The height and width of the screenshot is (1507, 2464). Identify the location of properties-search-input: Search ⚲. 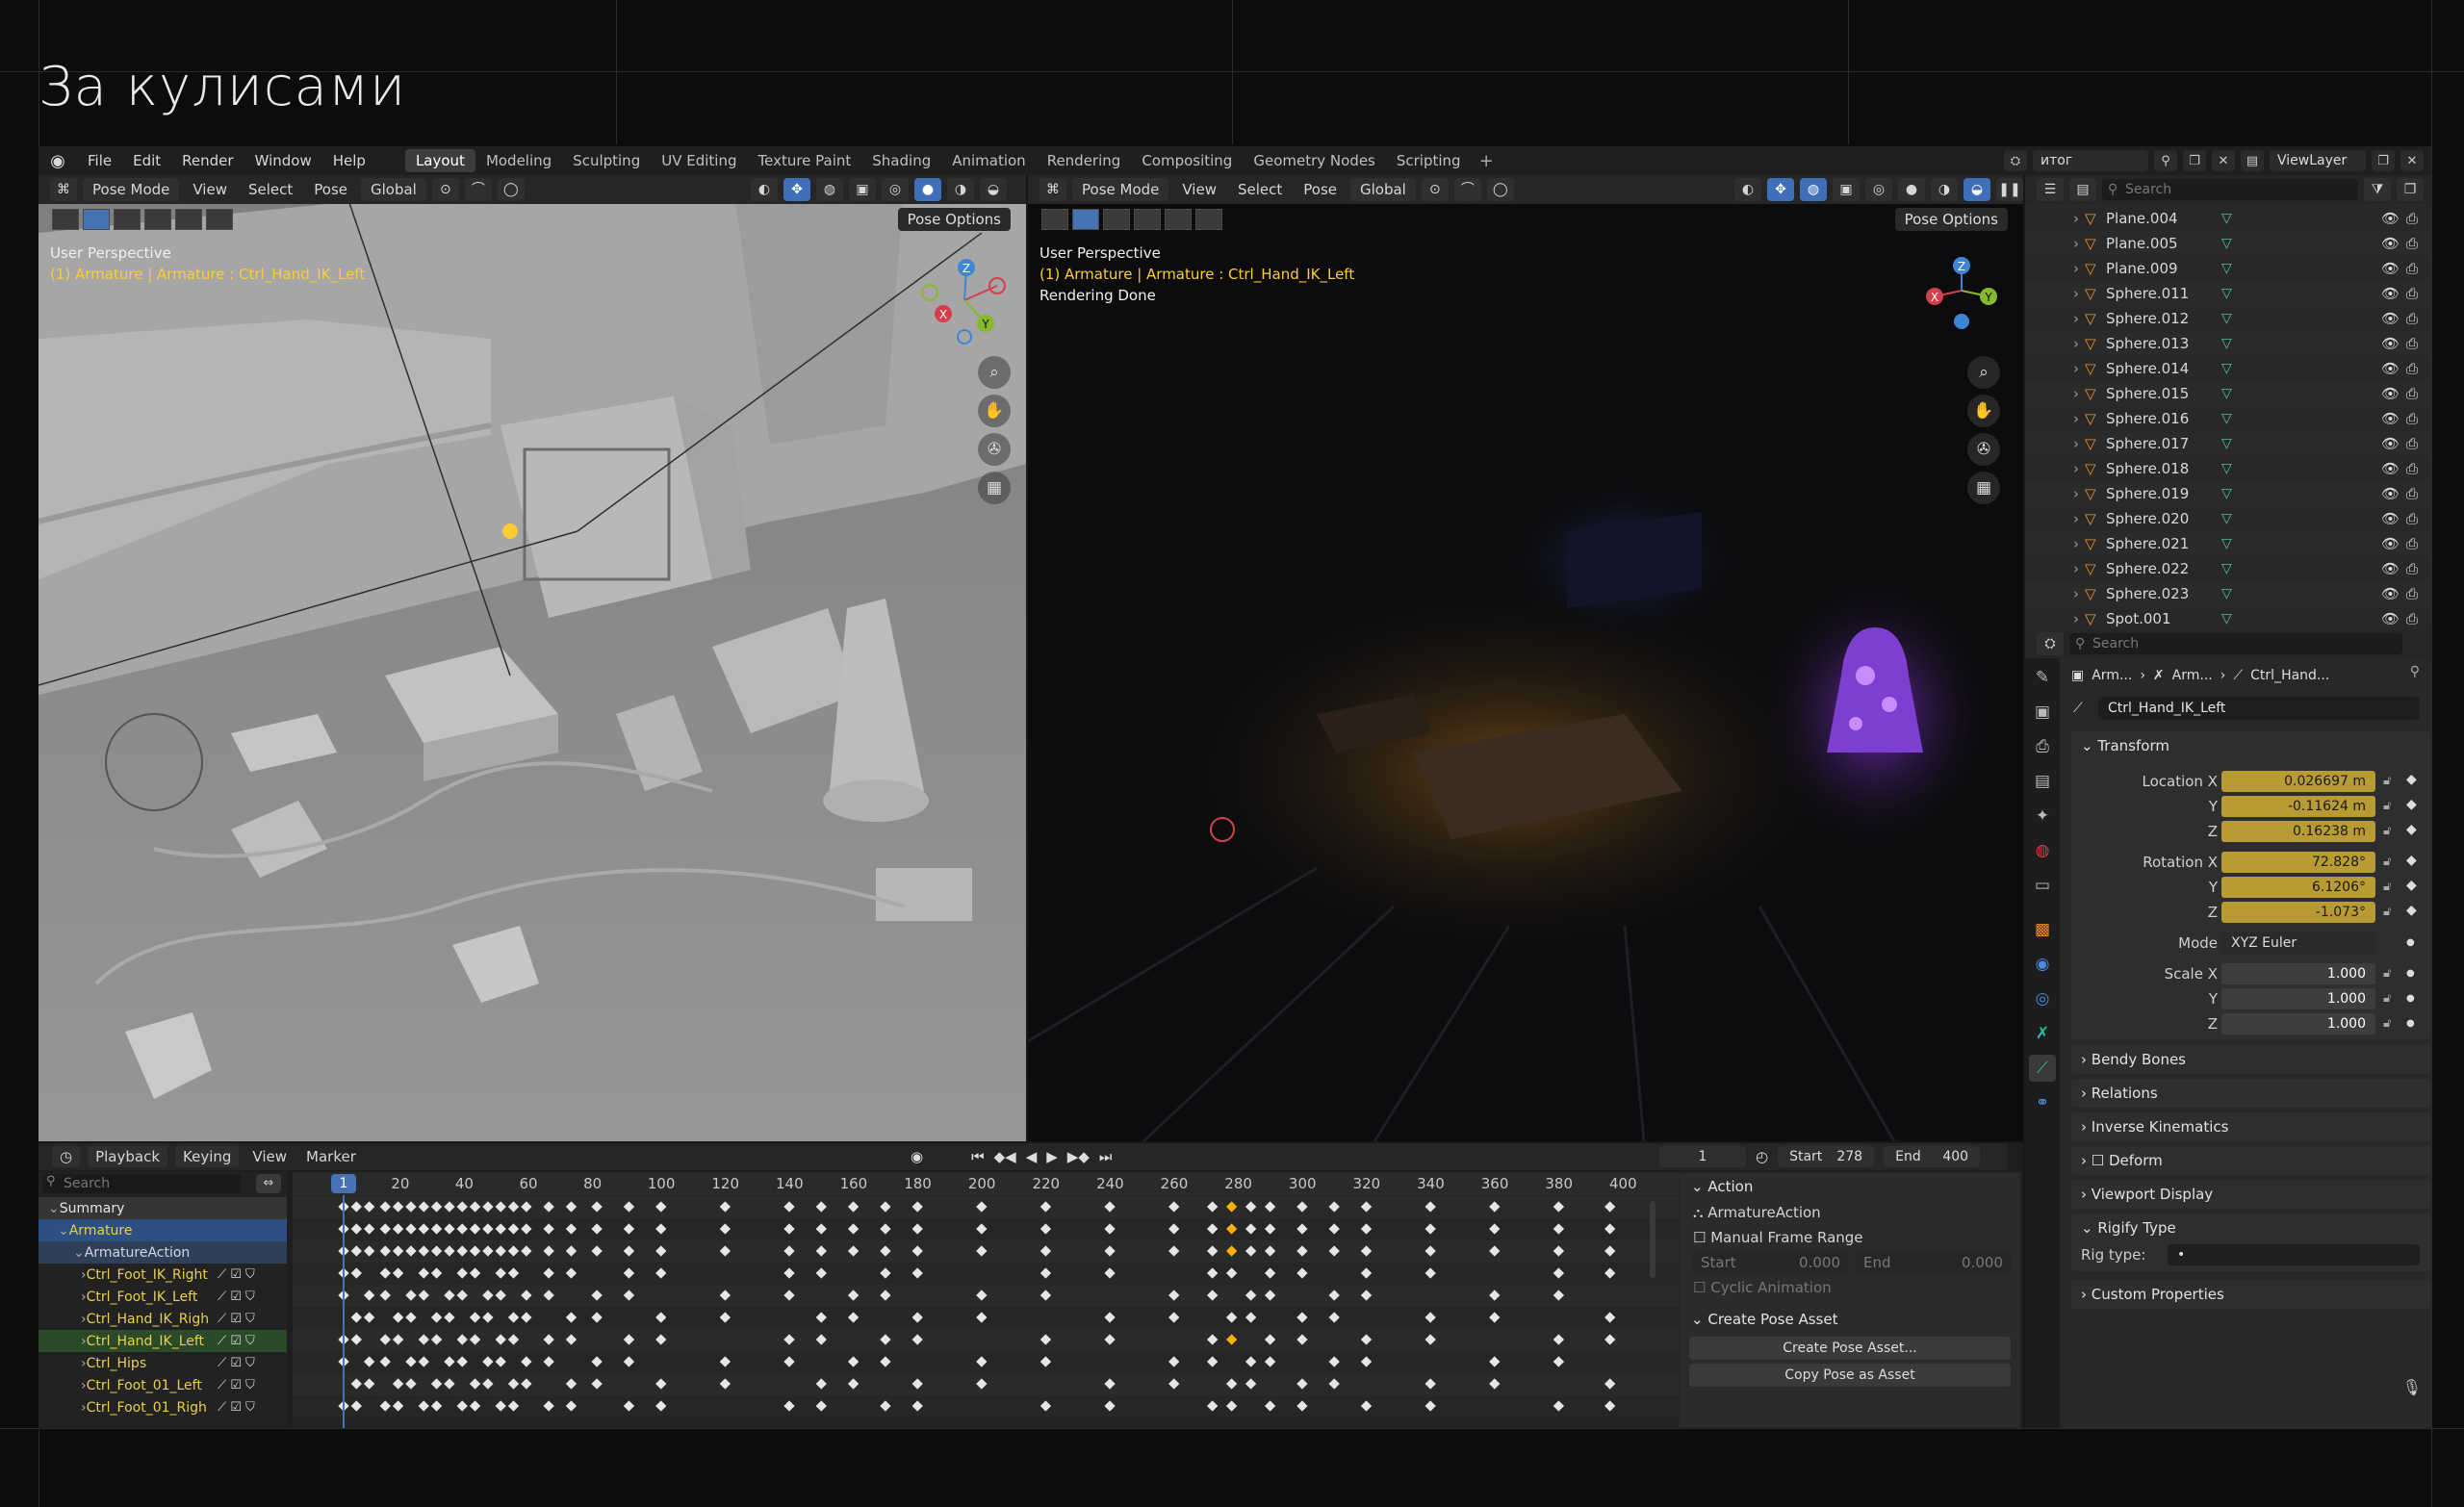
(2235, 643).